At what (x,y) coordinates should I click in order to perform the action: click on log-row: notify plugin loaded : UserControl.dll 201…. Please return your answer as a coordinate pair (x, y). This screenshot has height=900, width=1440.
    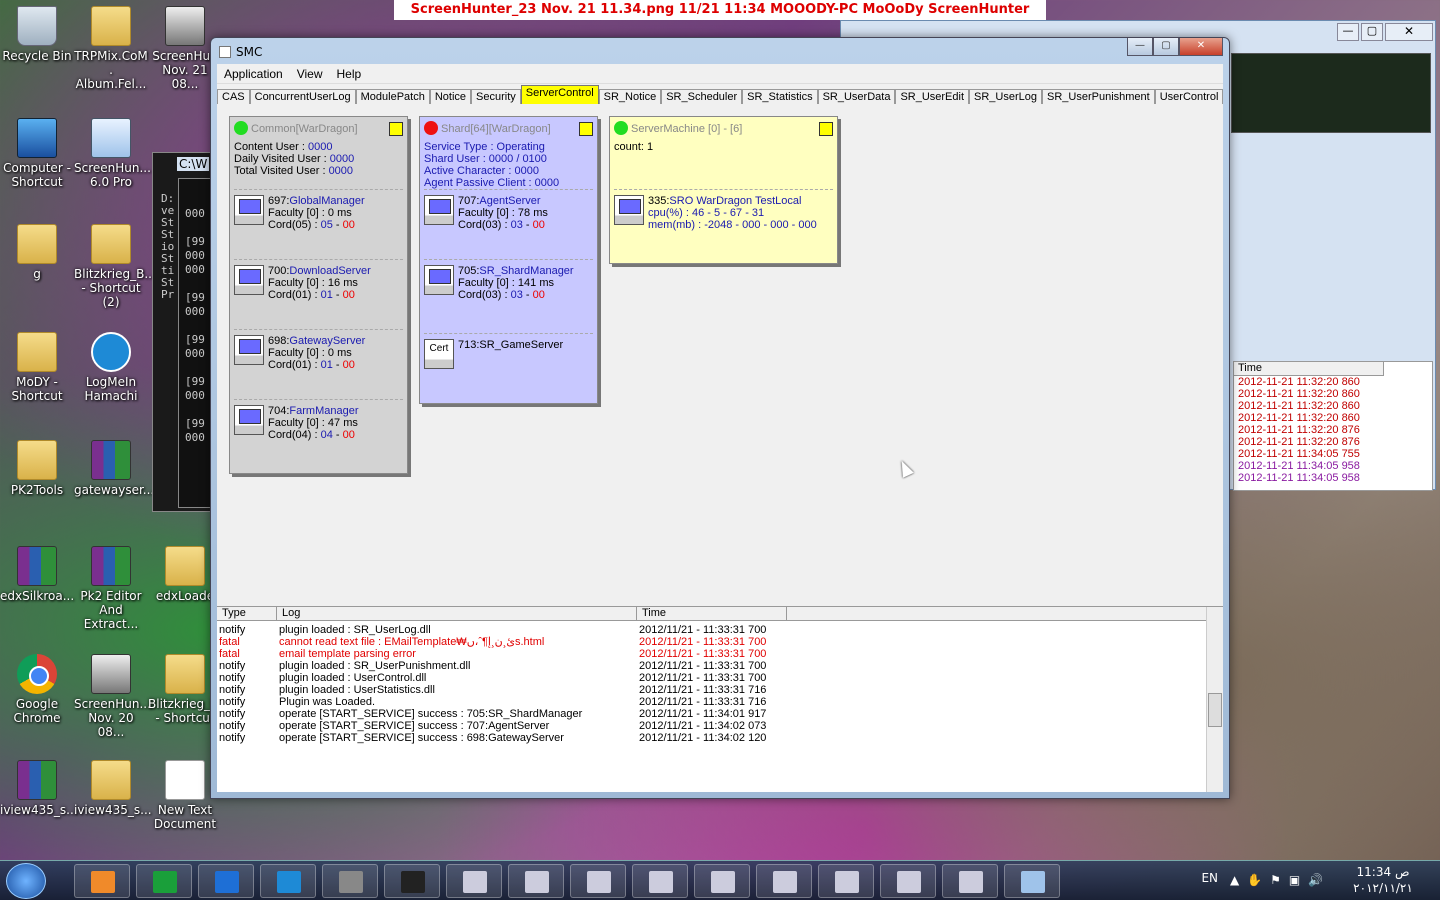
    Looking at the image, I should click on (720, 678).